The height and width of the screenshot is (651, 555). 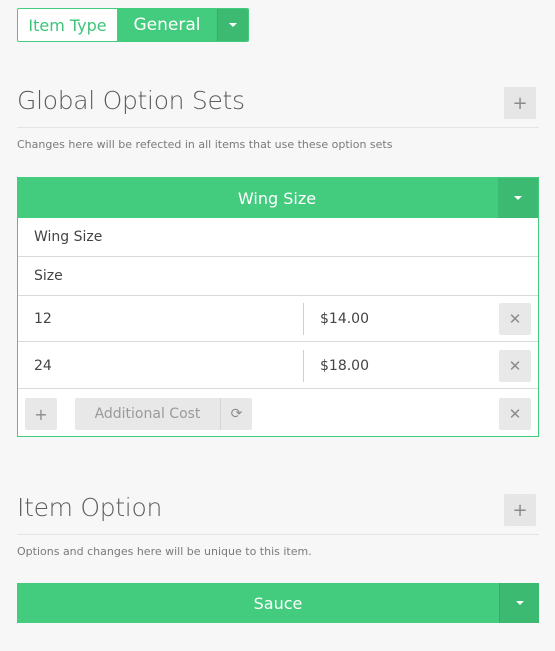 I want to click on additional-cost-control: Additional Cost ⟳, so click(x=163, y=414).